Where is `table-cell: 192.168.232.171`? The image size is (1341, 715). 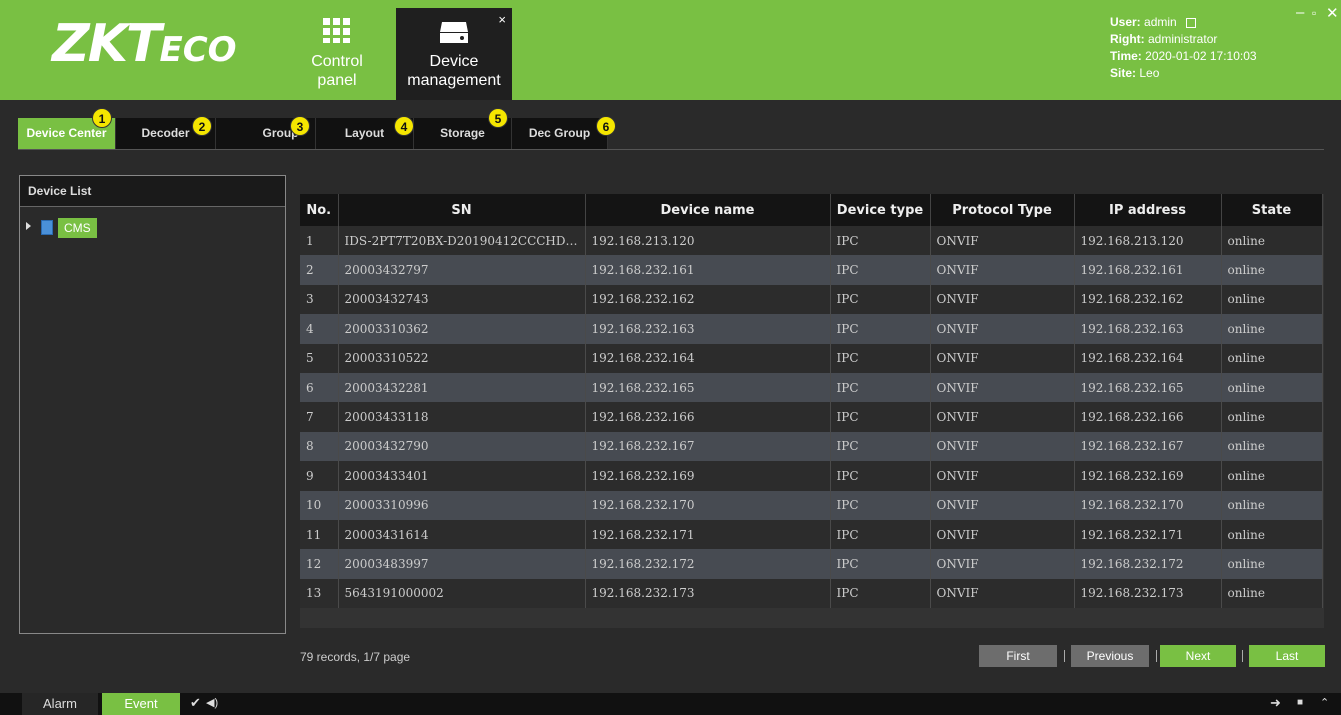 table-cell: 192.168.232.171 is located at coordinates (1148, 534).